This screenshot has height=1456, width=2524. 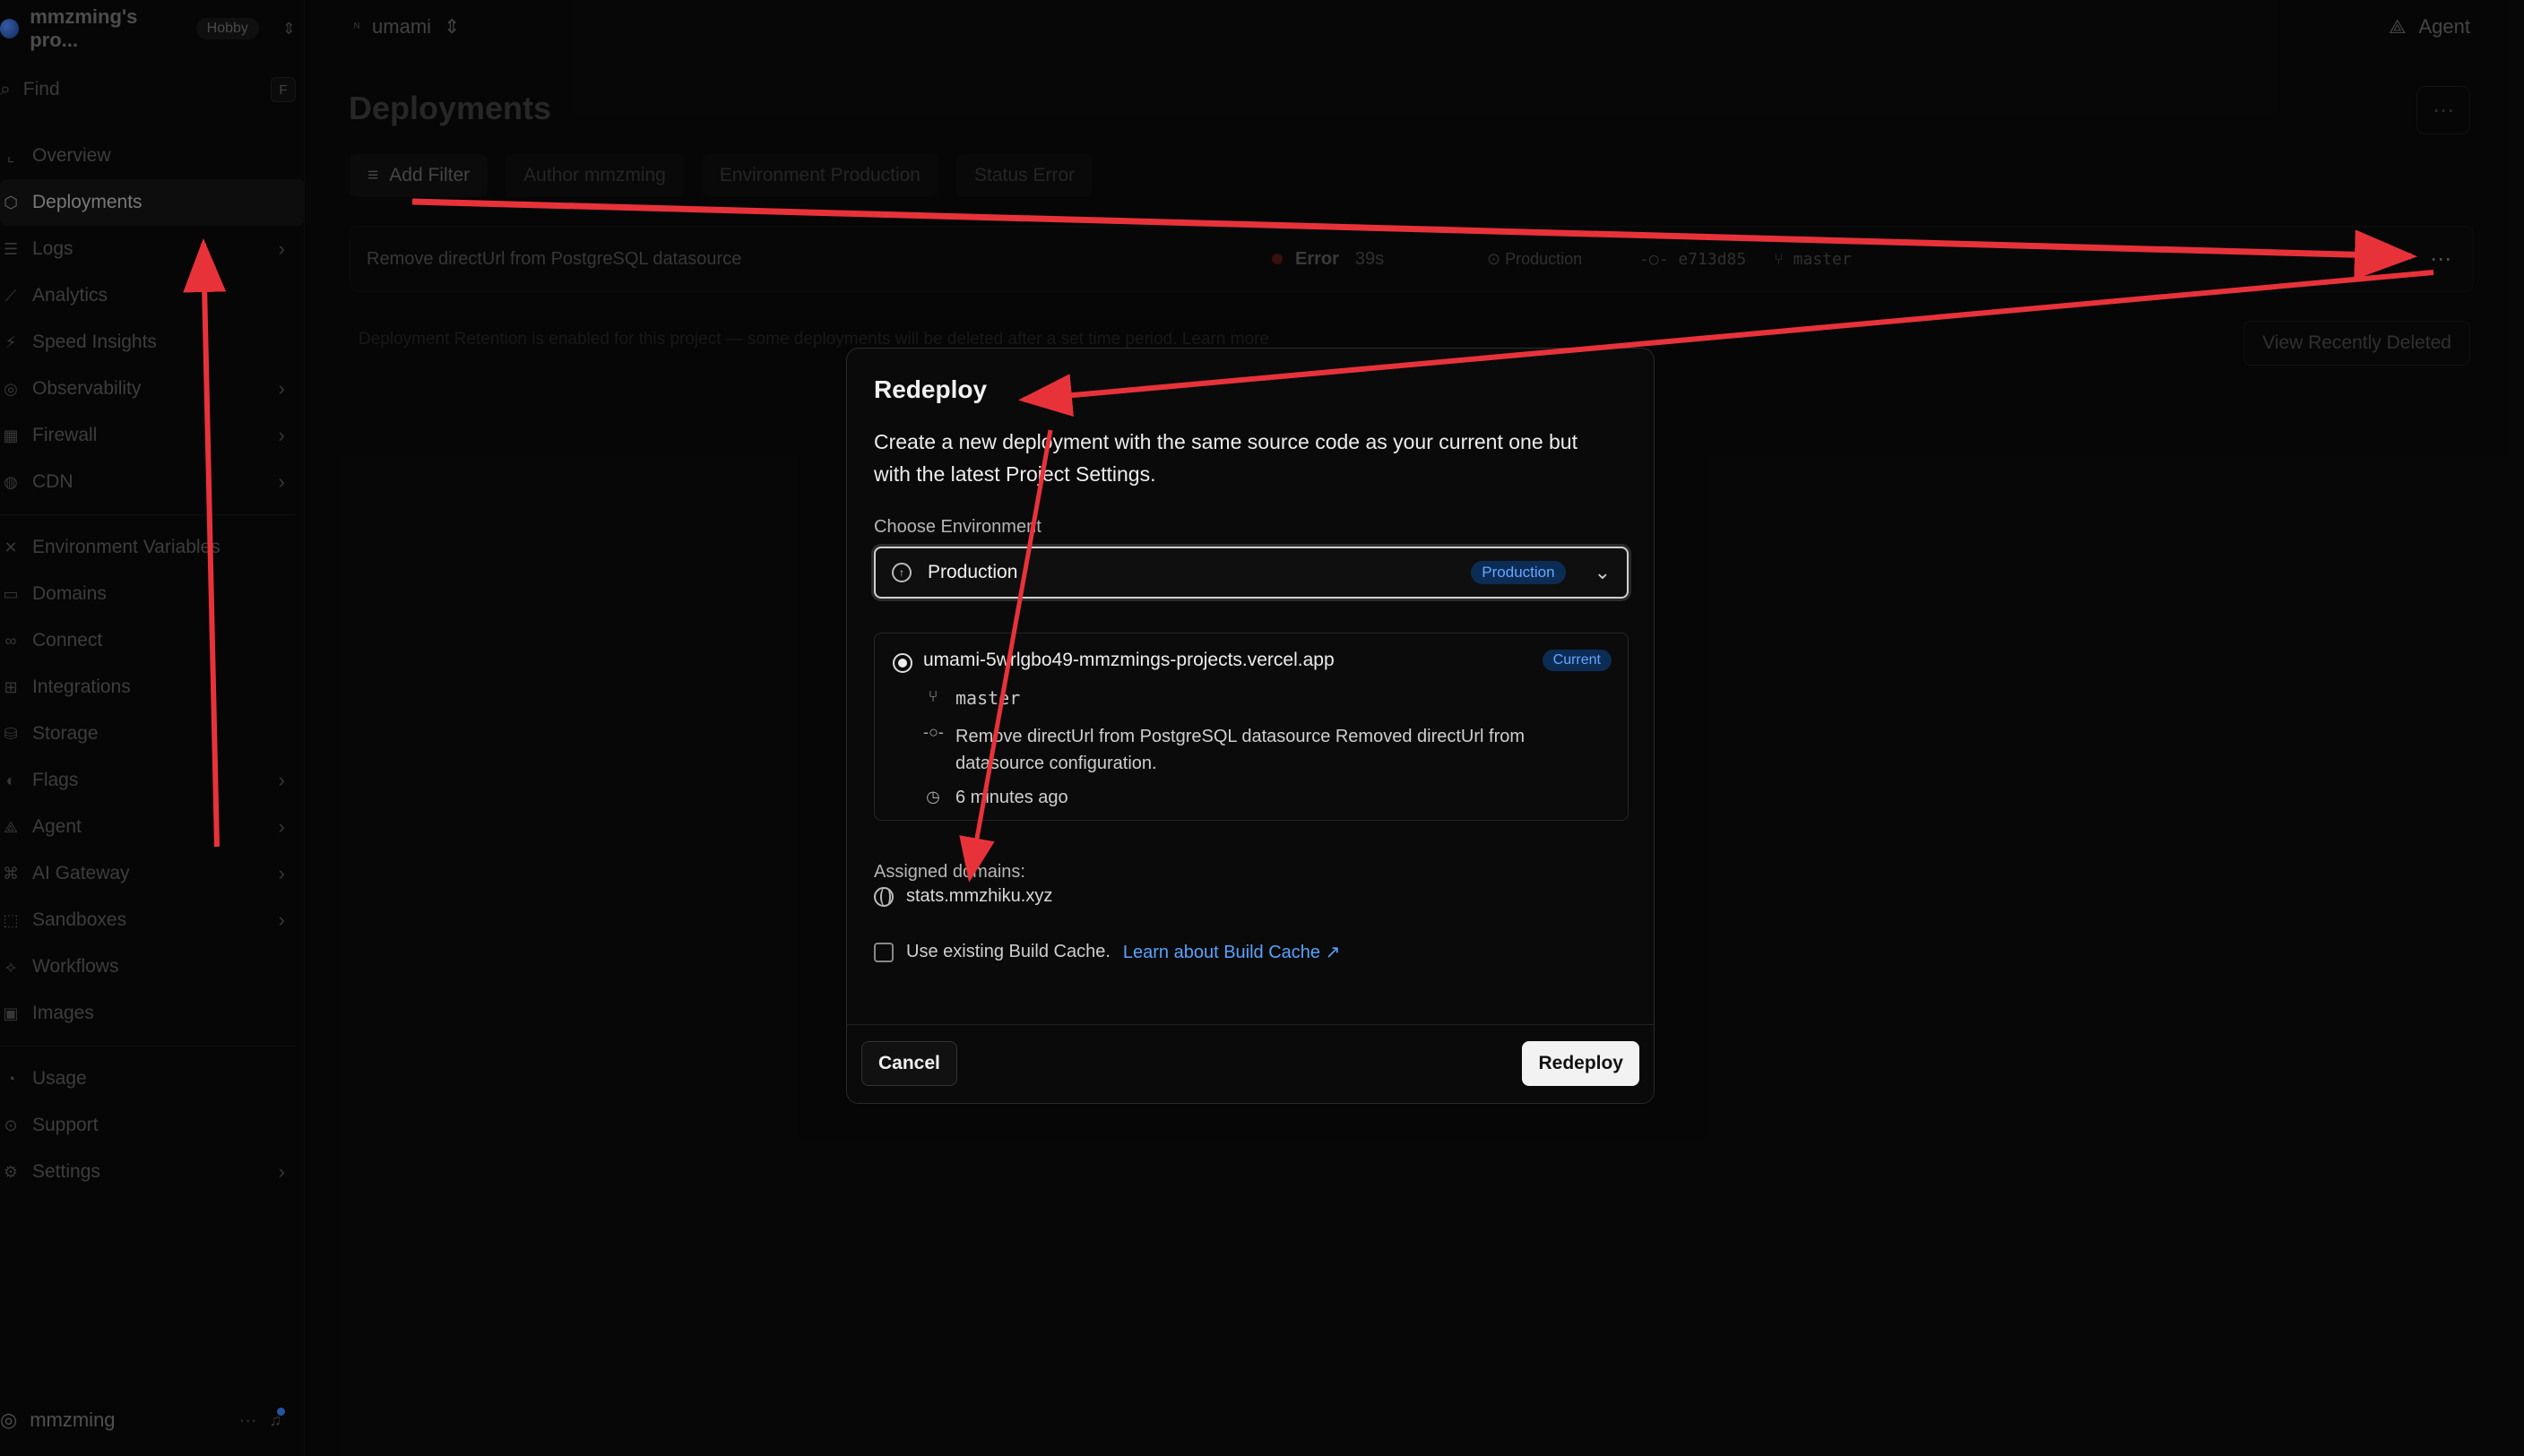 I want to click on environment-badge: Production, so click(x=1519, y=572).